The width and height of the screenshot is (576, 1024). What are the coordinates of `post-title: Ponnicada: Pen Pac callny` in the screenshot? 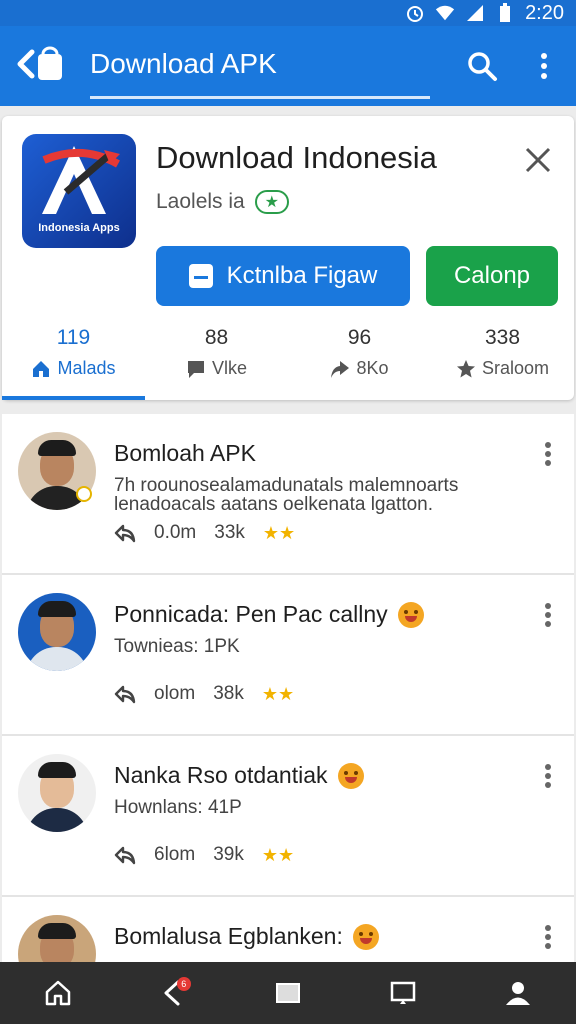 It's located at (269, 614).